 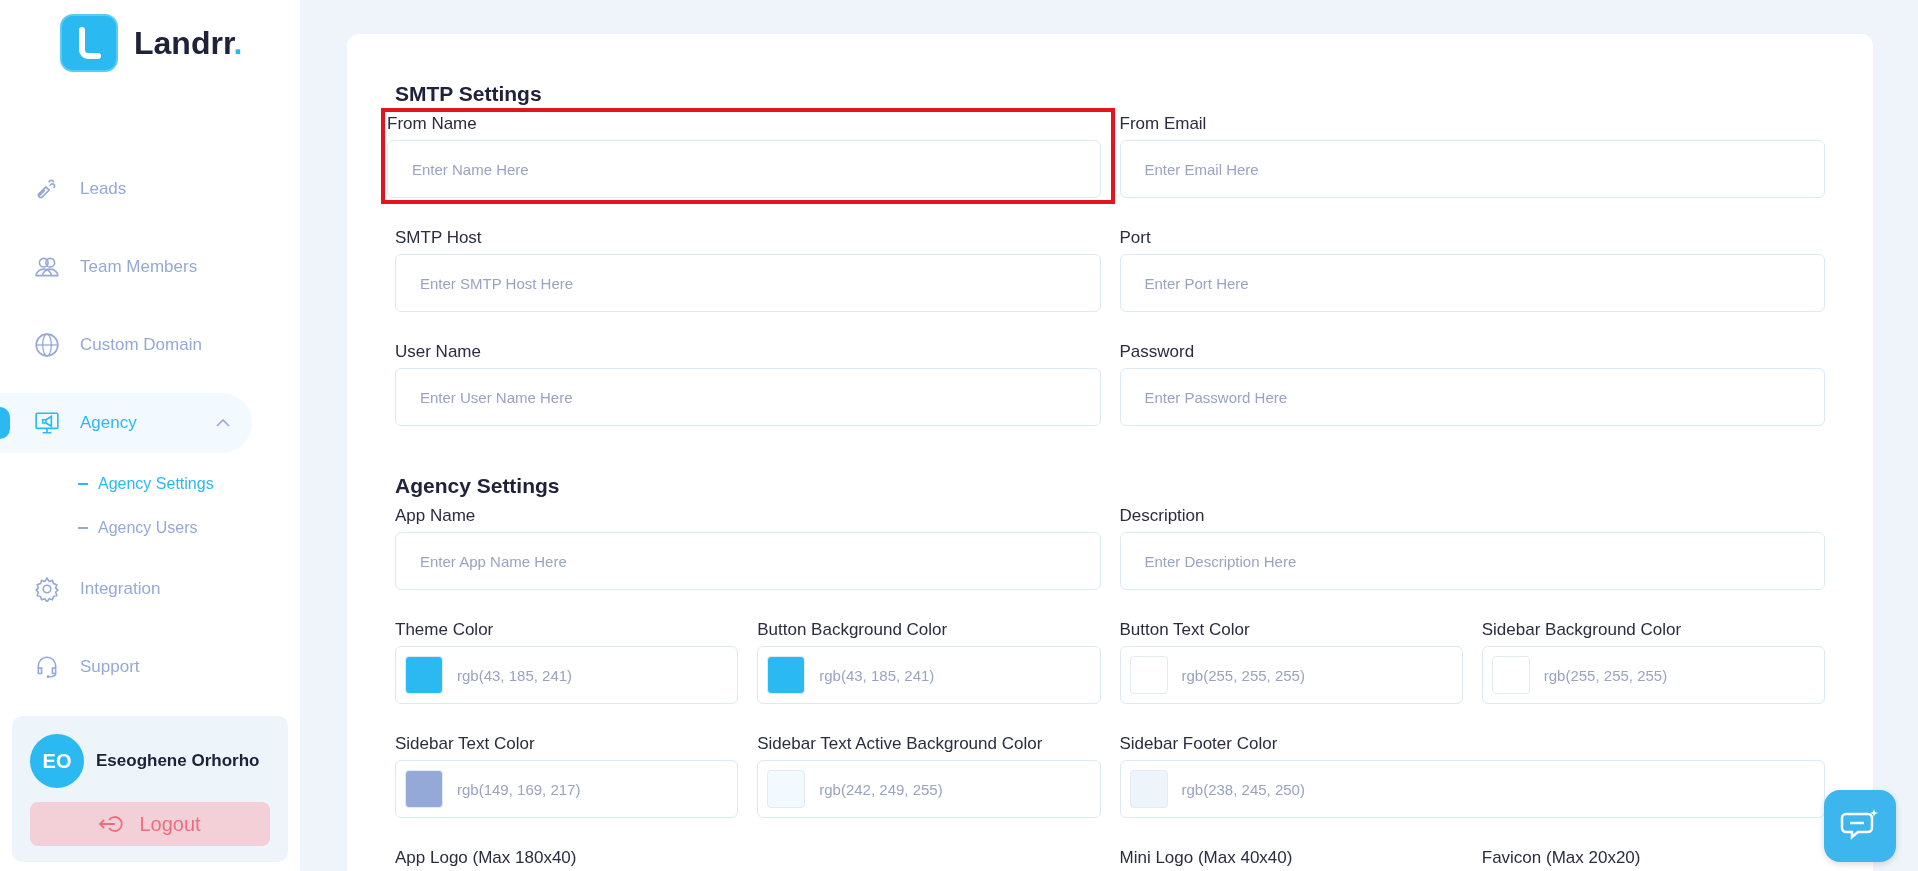 I want to click on section-title: SMTP Settings, so click(x=469, y=94).